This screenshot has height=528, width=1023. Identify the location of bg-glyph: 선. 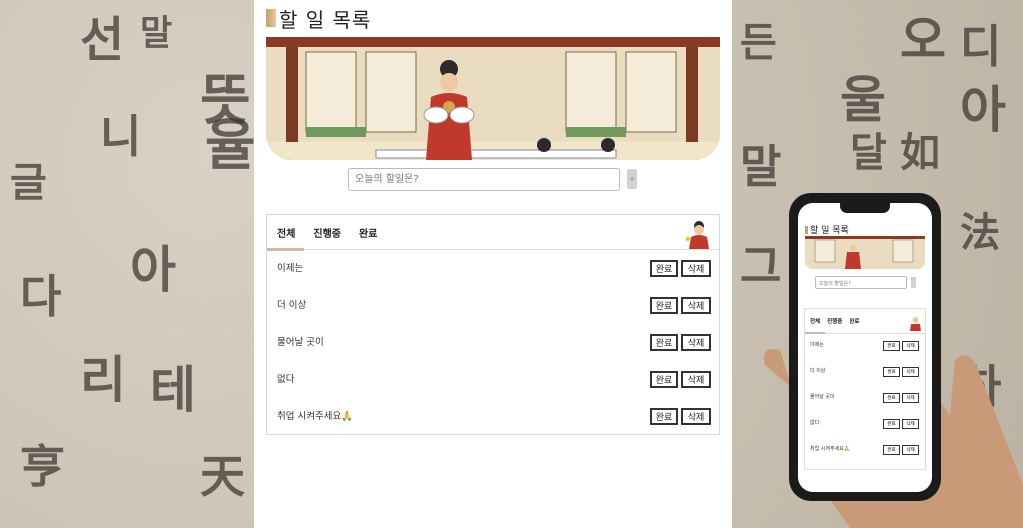
(102, 40).